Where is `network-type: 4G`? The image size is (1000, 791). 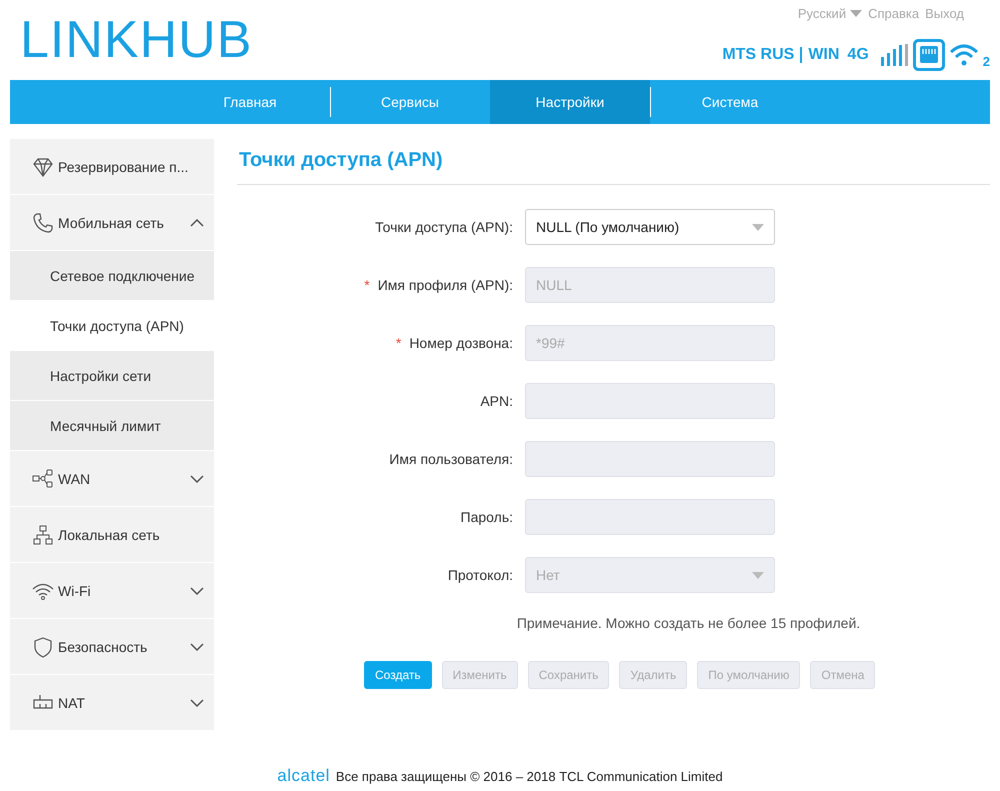
network-type: 4G is located at coordinates (858, 55).